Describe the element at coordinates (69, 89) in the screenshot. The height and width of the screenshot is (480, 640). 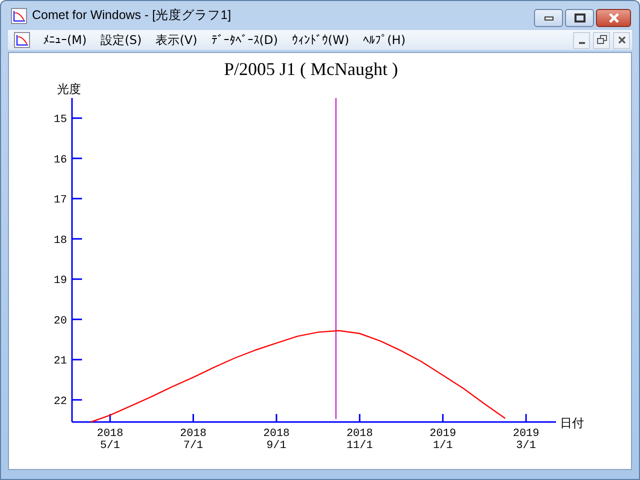
I see `y-axis-label: 光度` at that location.